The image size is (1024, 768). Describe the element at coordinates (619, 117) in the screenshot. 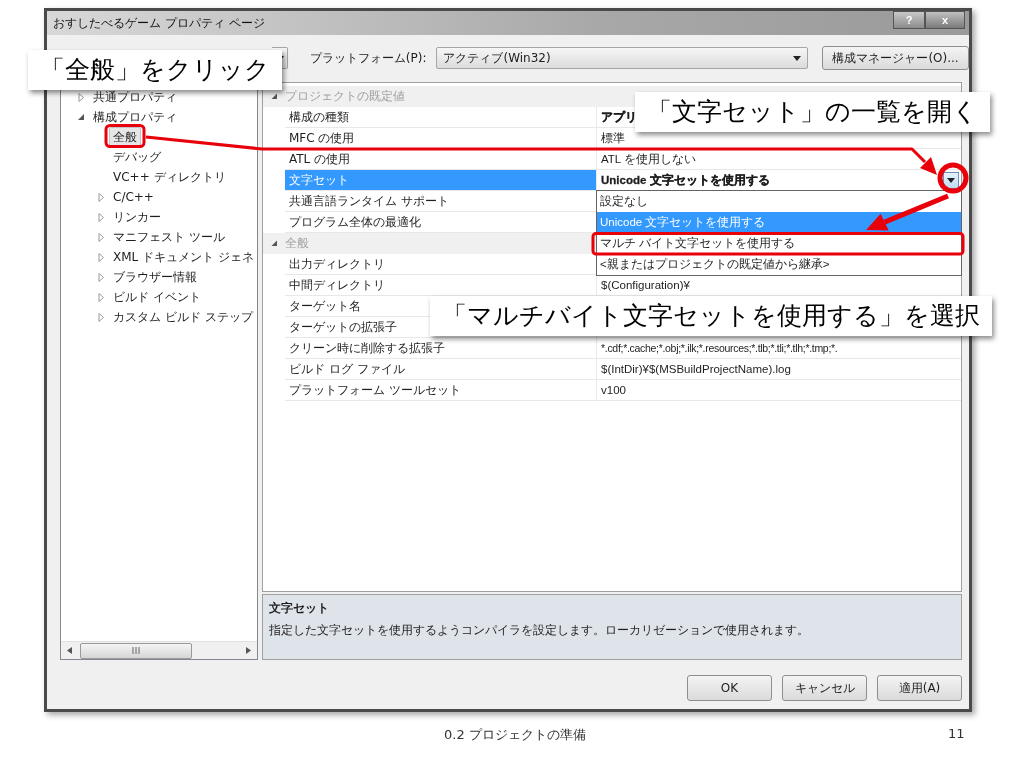

I see `property-value: アプリ` at that location.